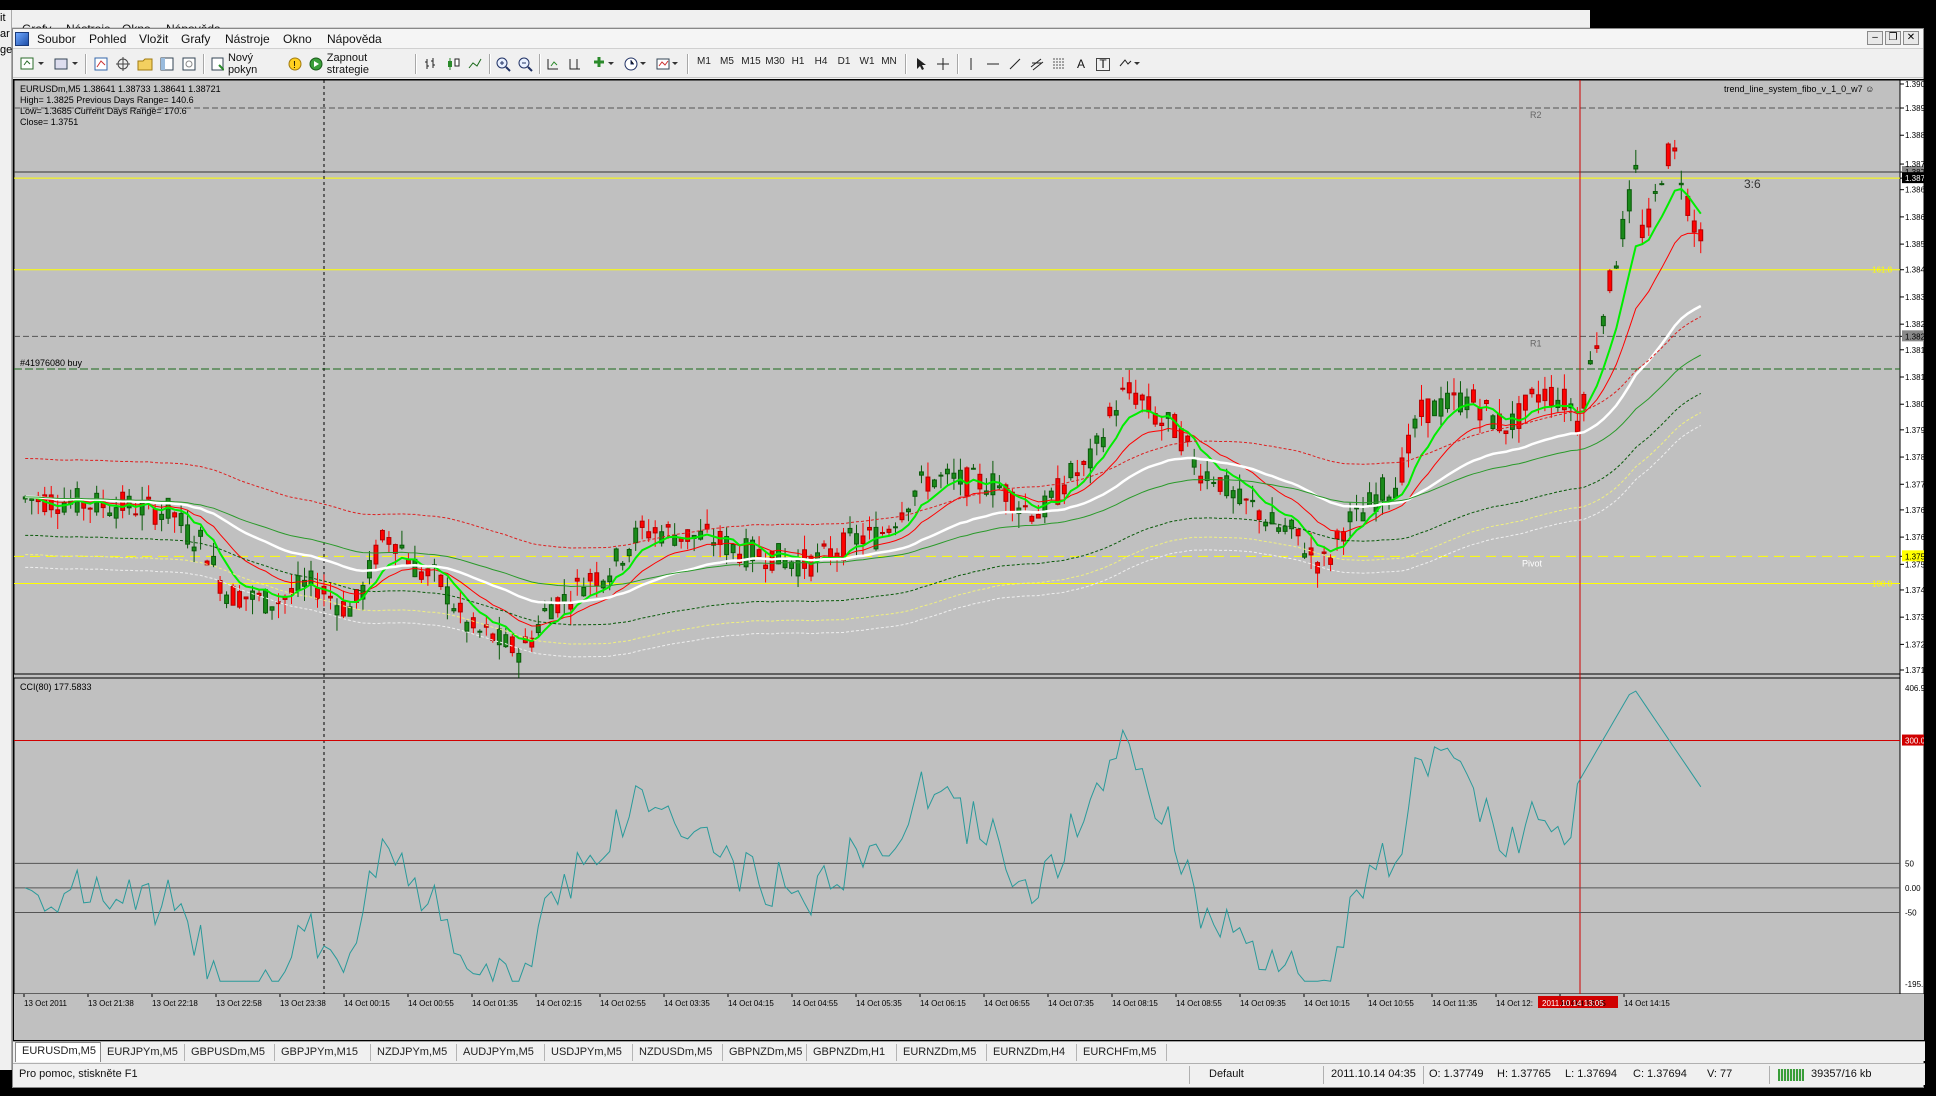 This screenshot has width=1936, height=1096. What do you see at coordinates (58, 1052) in the screenshot?
I see `chart-tab: EURUSDm,M5` at bounding box center [58, 1052].